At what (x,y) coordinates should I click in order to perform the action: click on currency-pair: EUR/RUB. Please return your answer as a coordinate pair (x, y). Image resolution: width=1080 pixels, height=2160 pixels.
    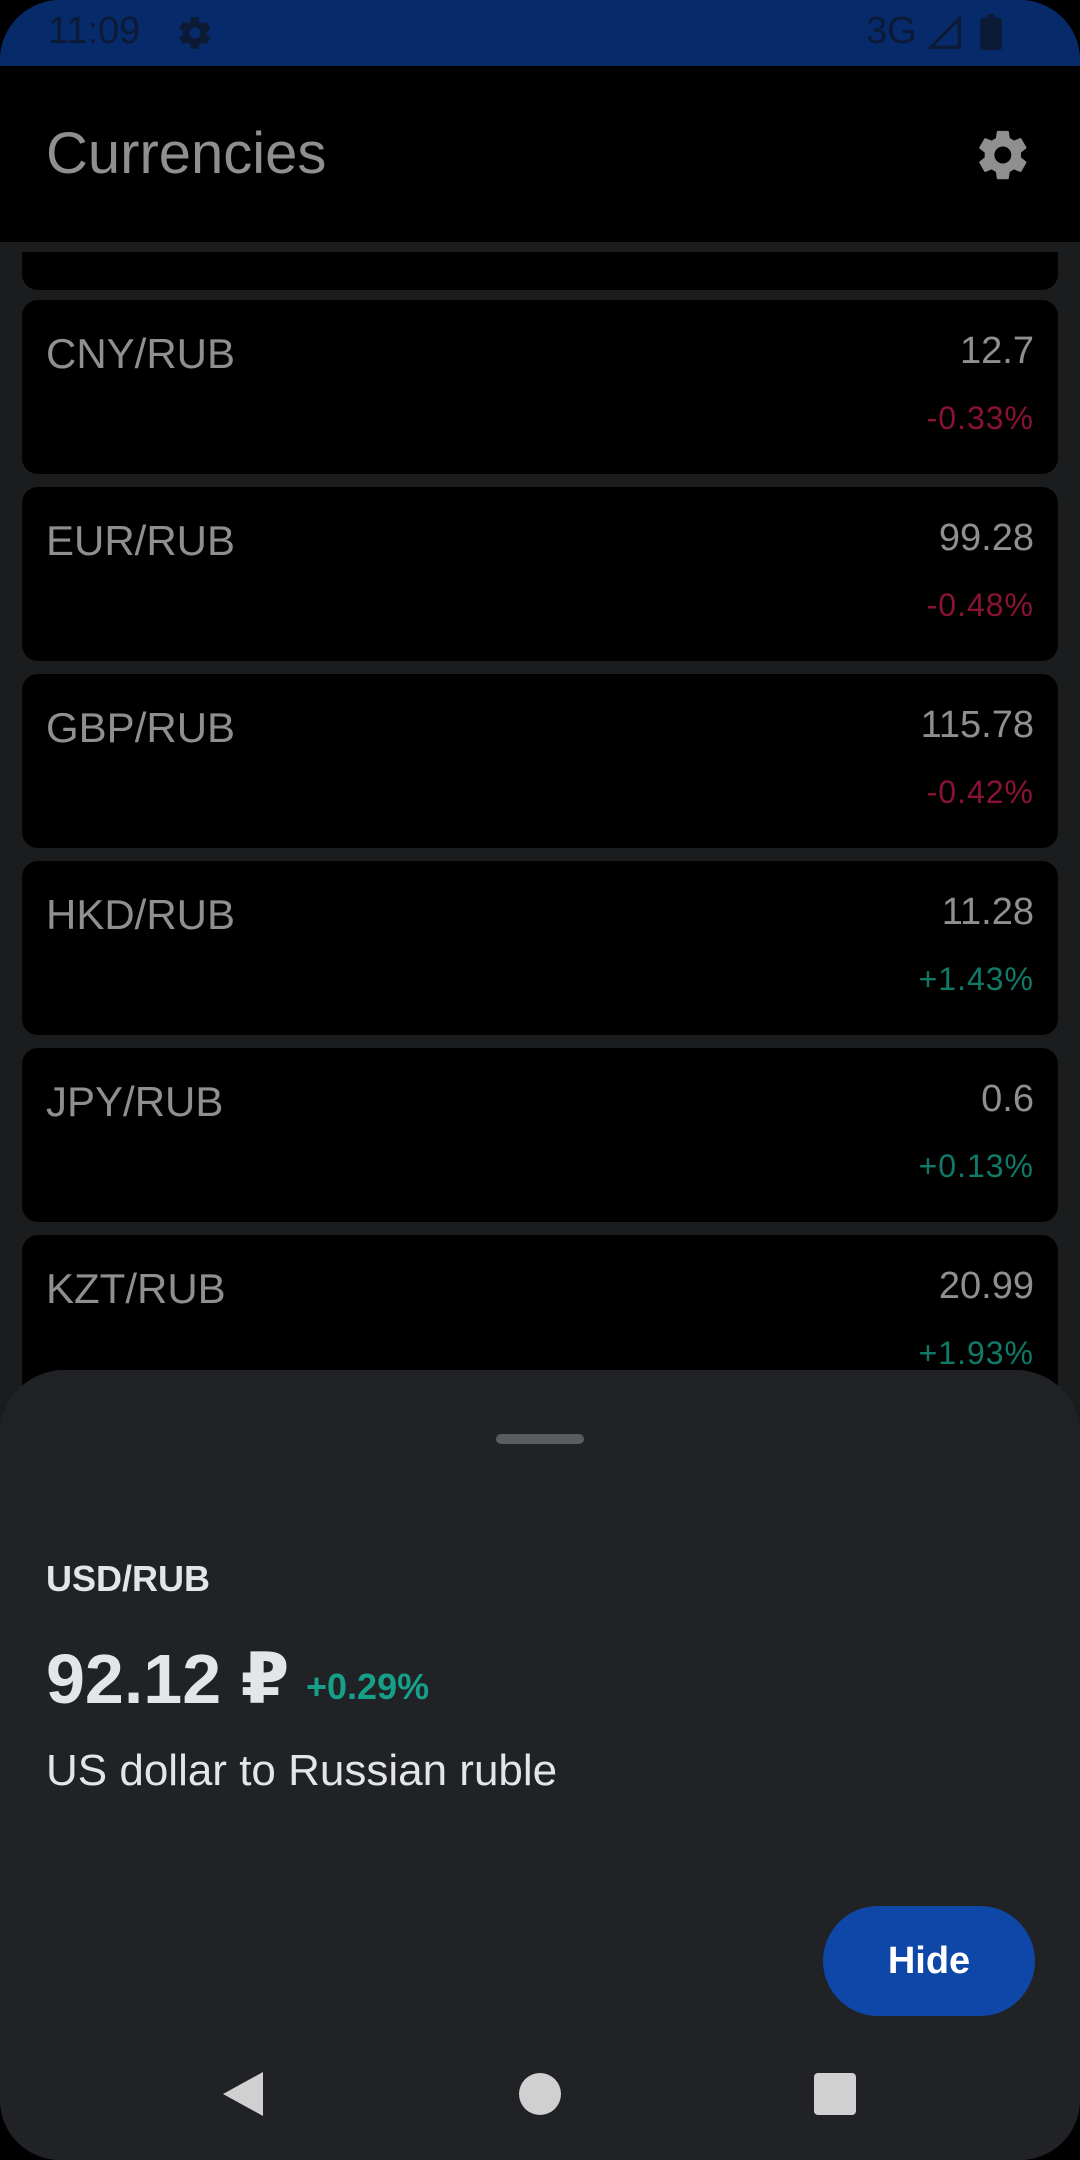
    Looking at the image, I should click on (141, 540).